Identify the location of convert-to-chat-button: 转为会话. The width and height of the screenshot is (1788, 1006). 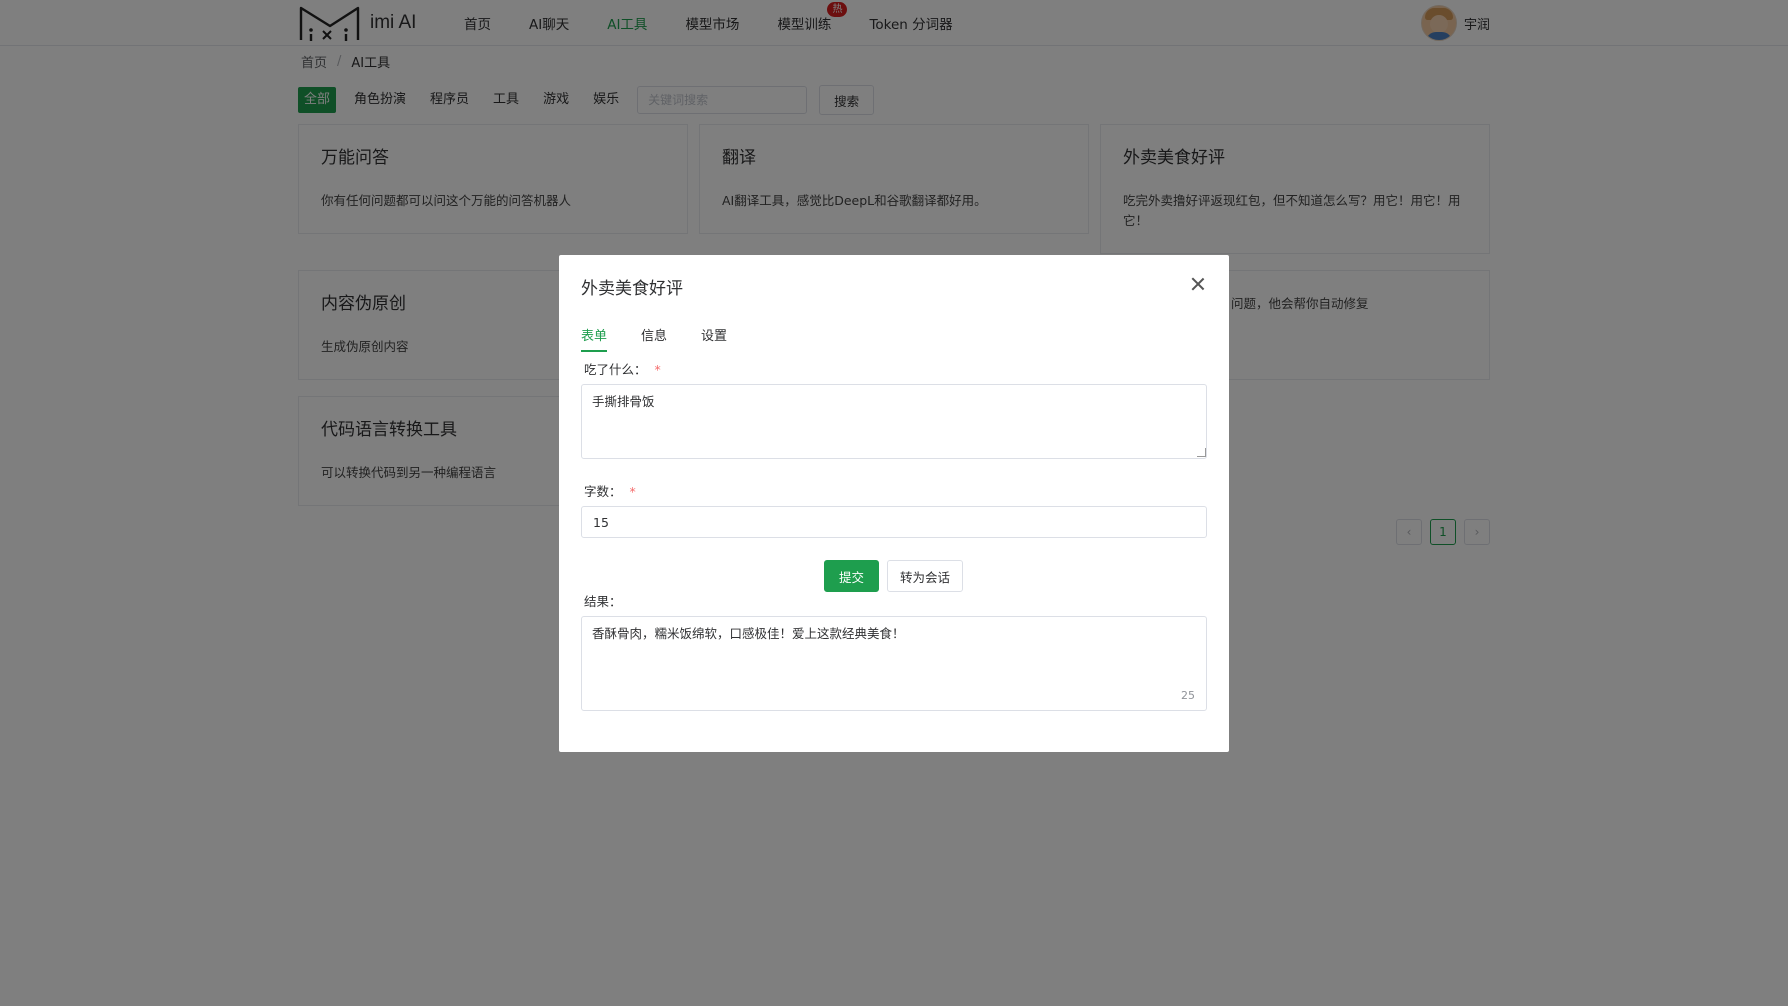
(925, 576).